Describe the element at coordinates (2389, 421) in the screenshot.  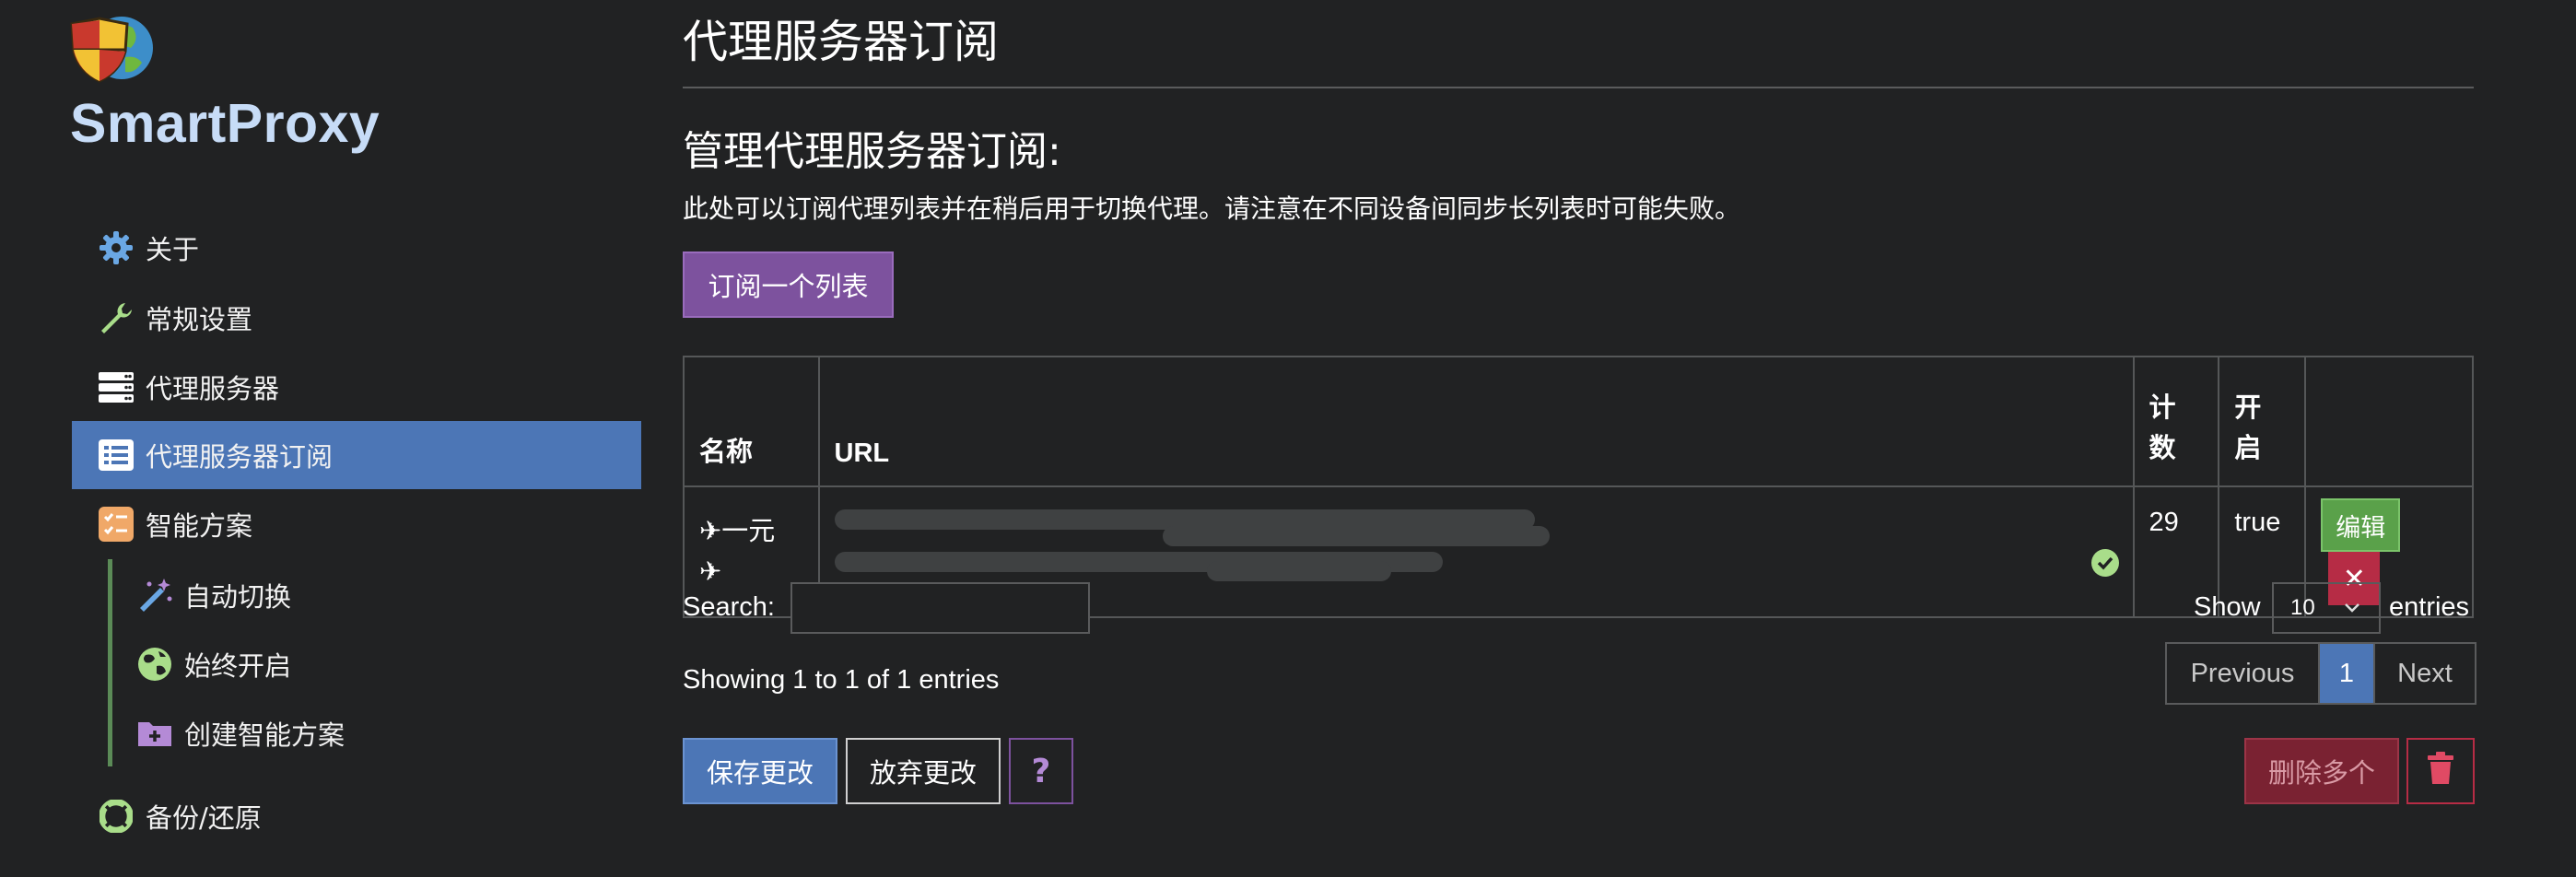
I see `column-header-actions` at that location.